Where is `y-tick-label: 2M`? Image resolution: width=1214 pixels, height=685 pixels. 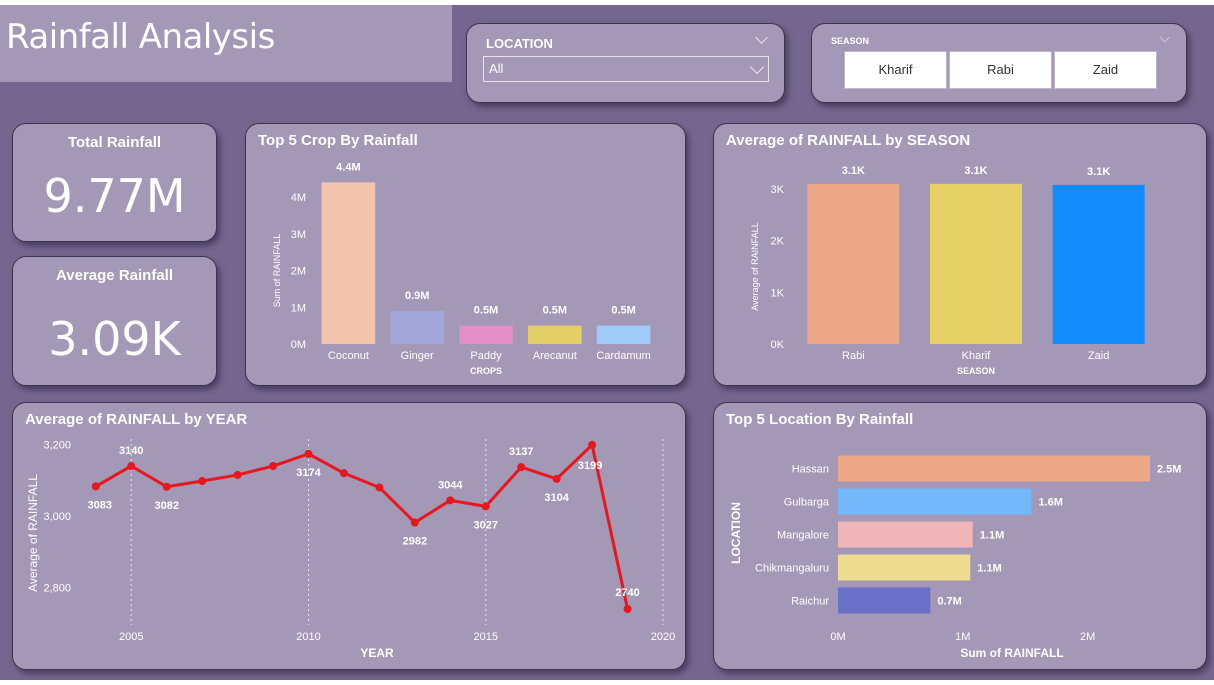 y-tick-label: 2M is located at coordinates (298, 272).